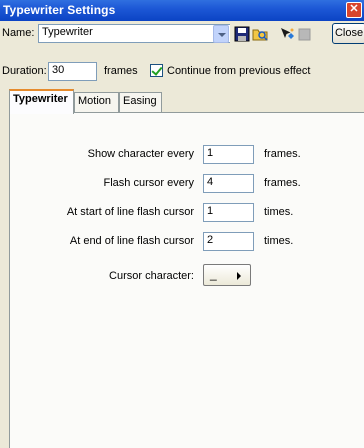 The height and width of the screenshot is (448, 364). I want to click on setting-row-end-line: At end of line flash cursor, so click(107, 242).